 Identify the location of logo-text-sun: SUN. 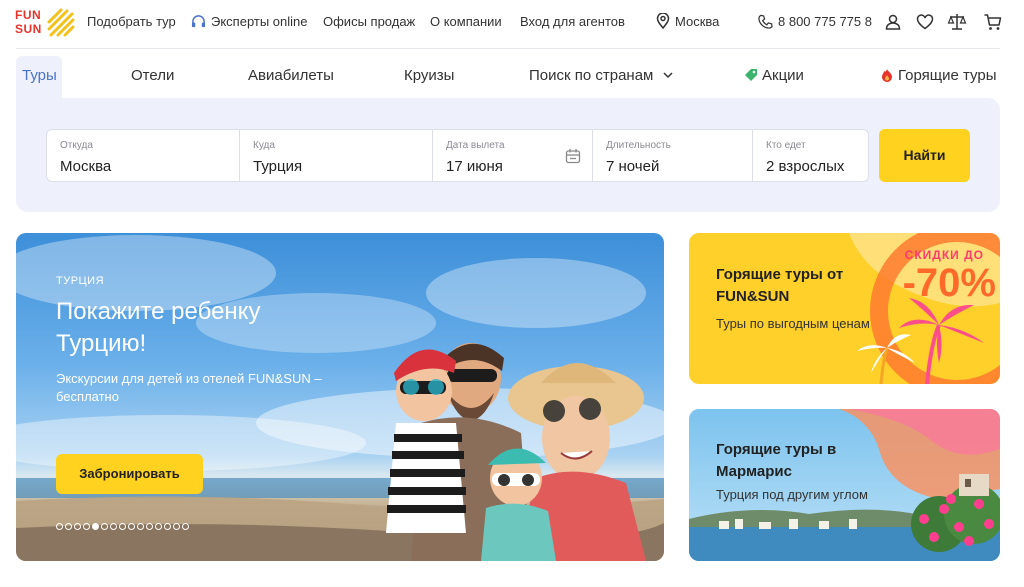
(28, 29).